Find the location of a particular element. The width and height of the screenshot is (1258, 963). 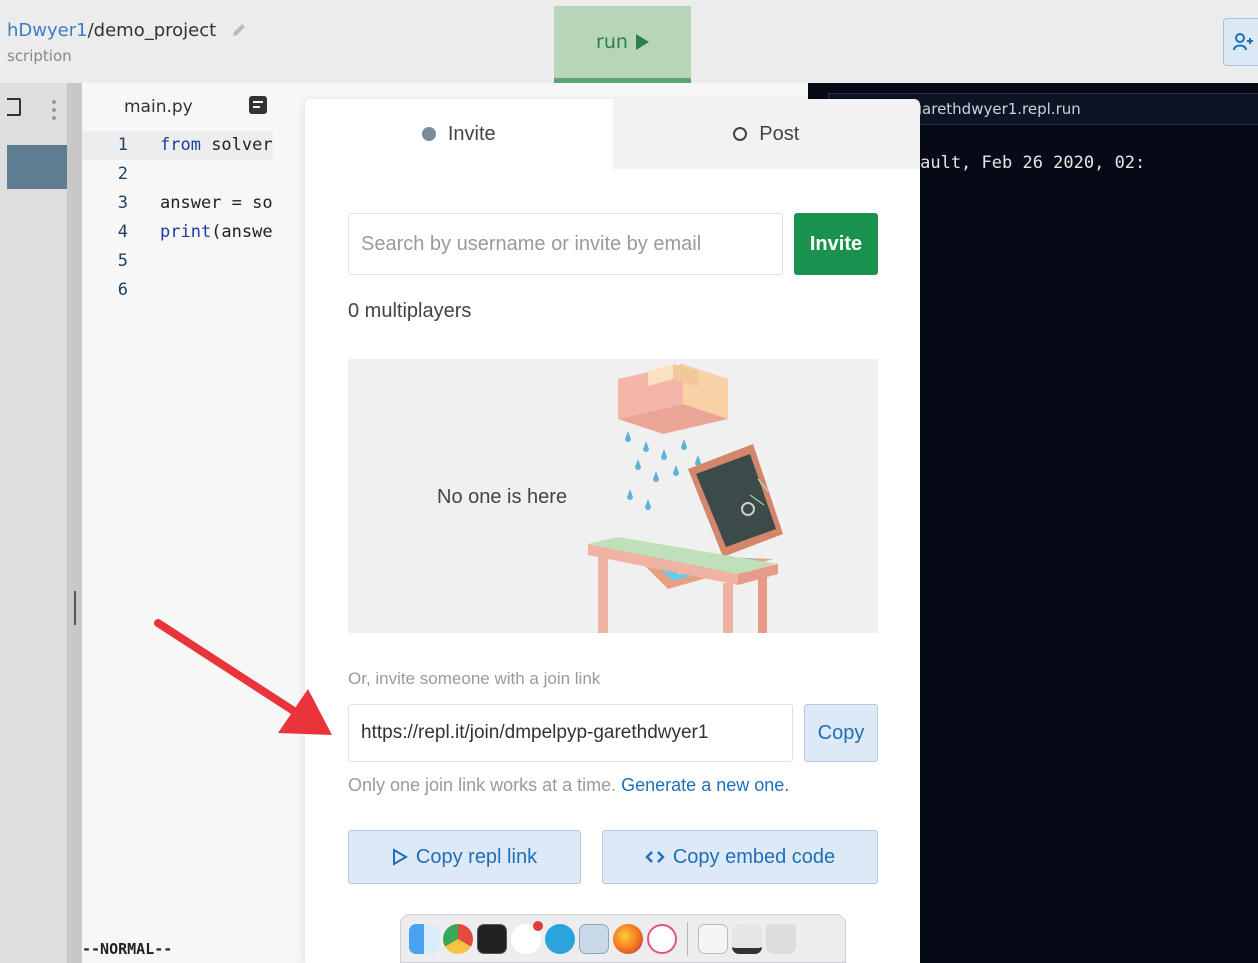

line-number: 5 is located at coordinates (122, 261).